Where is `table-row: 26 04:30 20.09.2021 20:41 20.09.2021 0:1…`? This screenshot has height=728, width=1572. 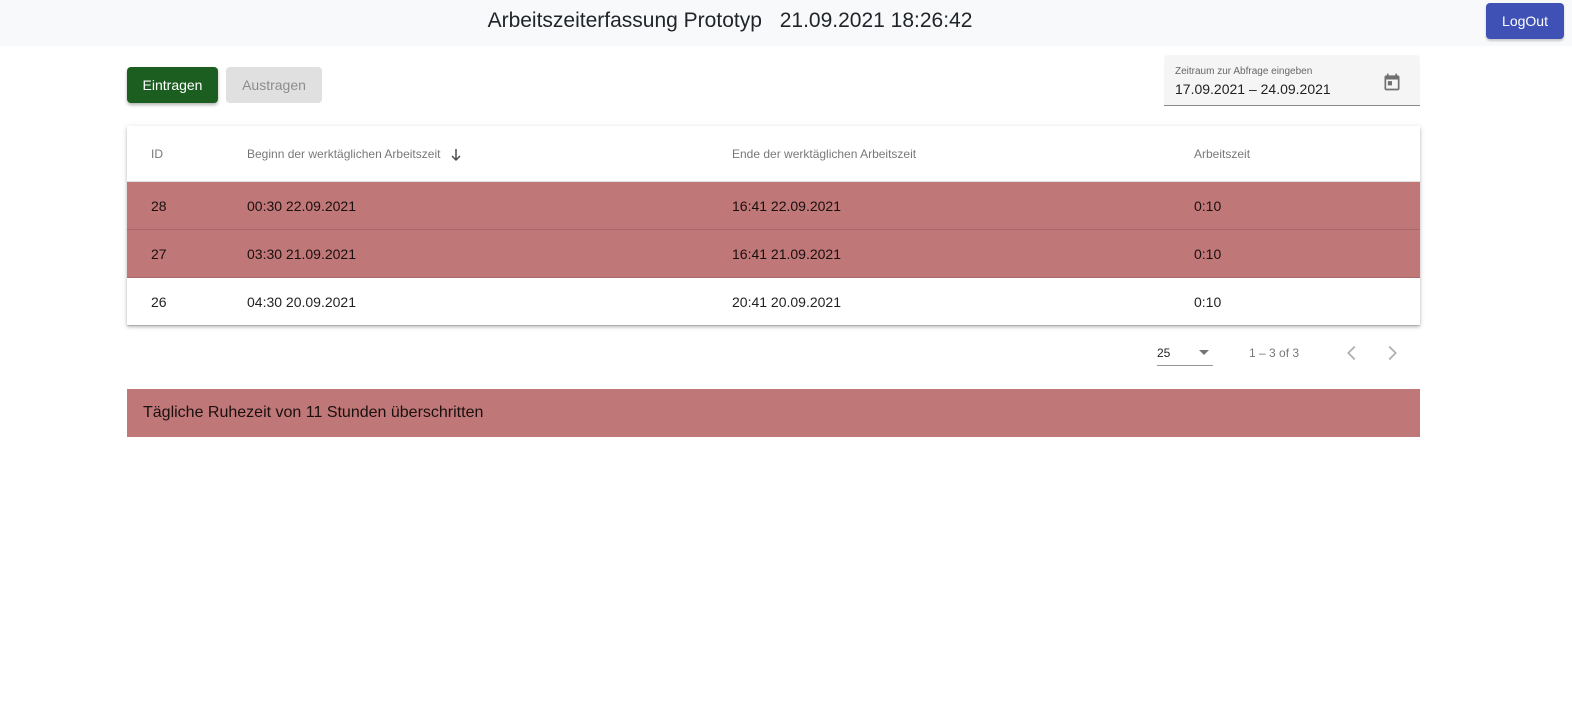
table-row: 26 04:30 20.09.2021 20:41 20.09.2021 0:1… is located at coordinates (773, 302).